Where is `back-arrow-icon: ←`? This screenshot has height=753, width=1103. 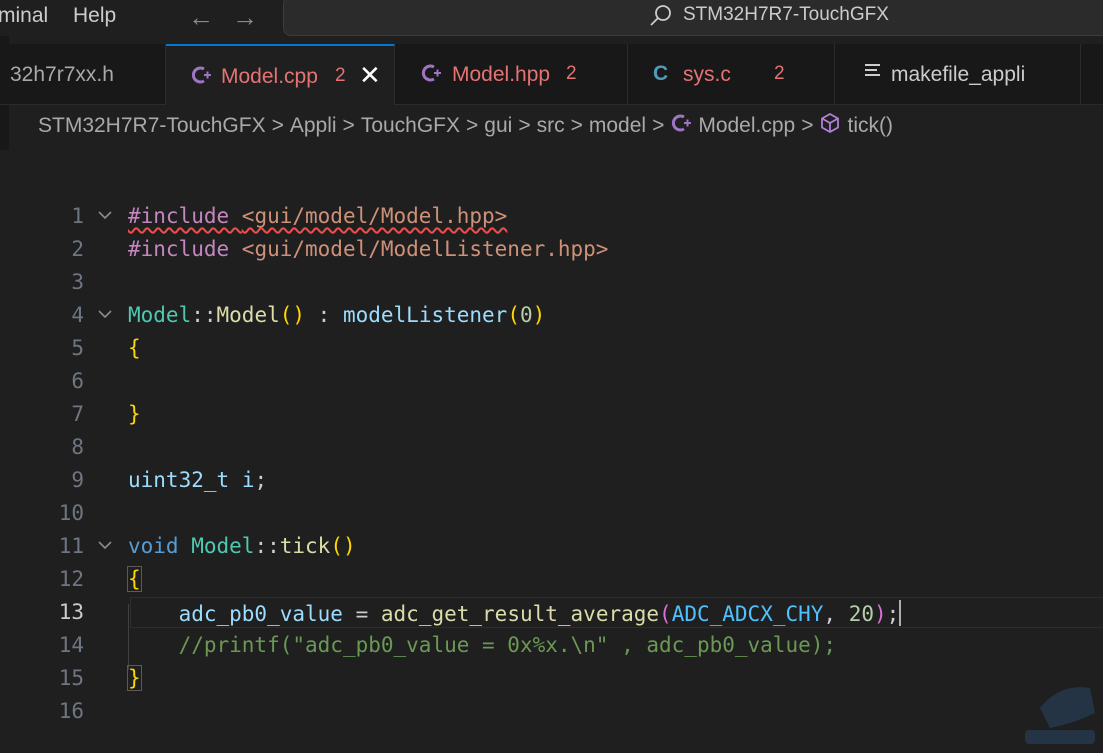
back-arrow-icon: ← is located at coordinates (201, 17).